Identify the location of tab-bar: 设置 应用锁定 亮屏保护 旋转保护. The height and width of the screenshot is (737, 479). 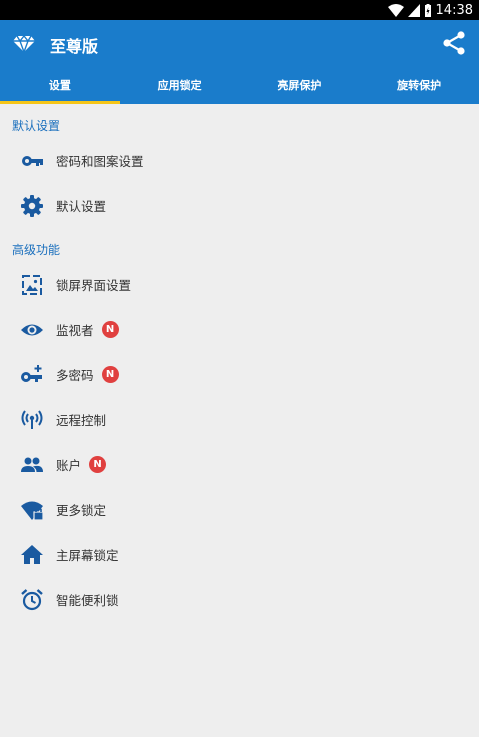
(239, 85).